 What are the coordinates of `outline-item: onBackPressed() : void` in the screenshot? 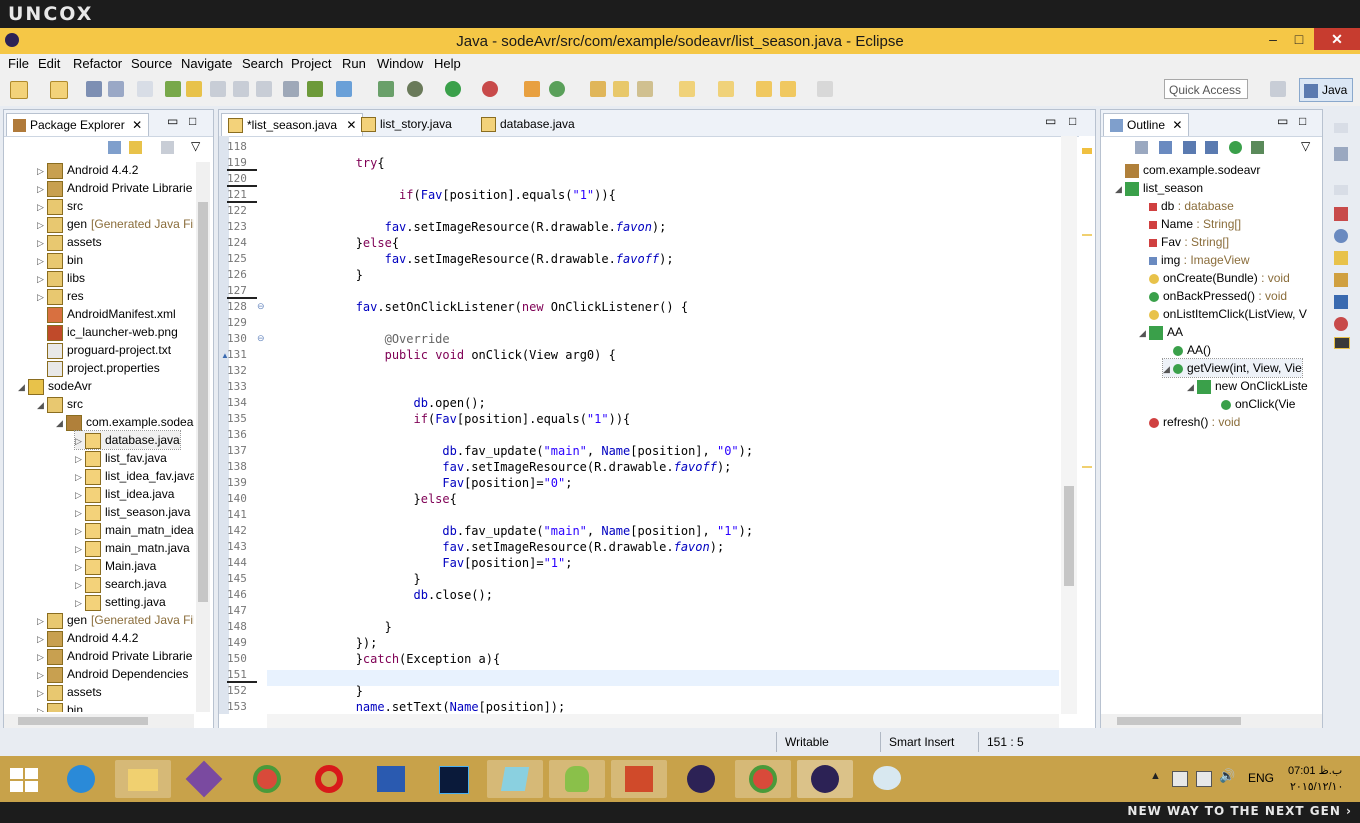 It's located at (1213, 296).